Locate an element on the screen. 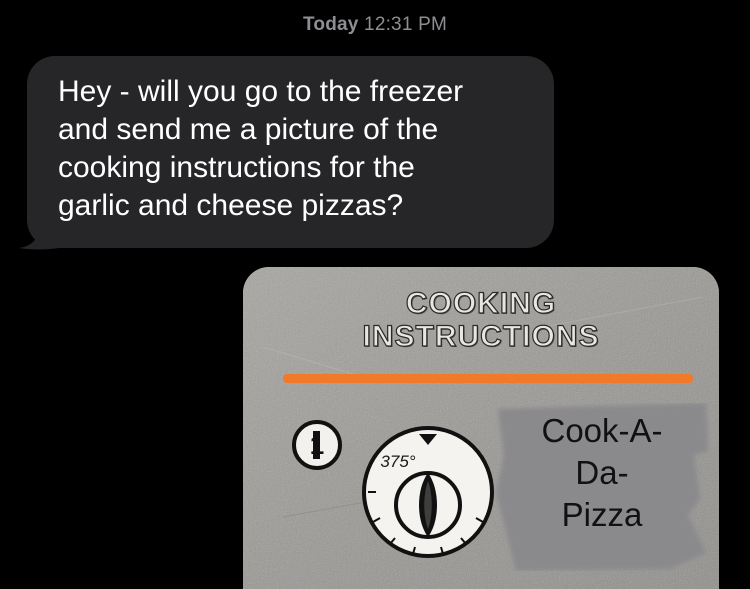 This screenshot has height=589, width=750. sticker-line: Cook-A- is located at coordinates (602, 430).